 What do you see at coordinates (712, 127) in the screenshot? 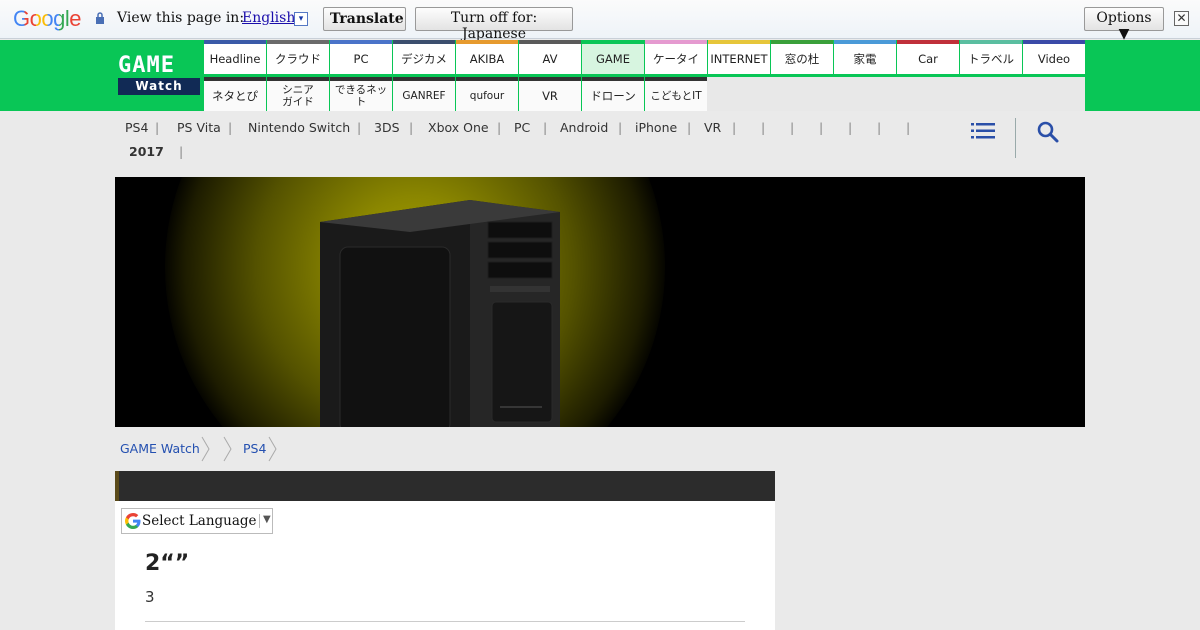
I see `subnav-item-8: VR` at bounding box center [712, 127].